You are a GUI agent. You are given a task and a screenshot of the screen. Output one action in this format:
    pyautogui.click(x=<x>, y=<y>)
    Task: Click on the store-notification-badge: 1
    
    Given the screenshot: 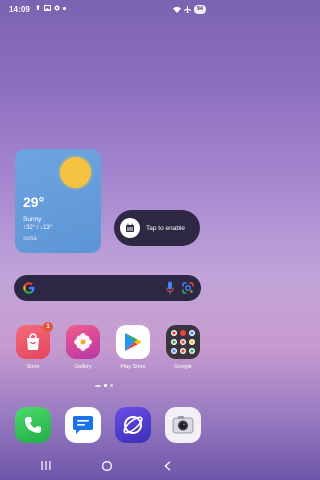 What is the action you would take?
    pyautogui.click(x=48, y=327)
    